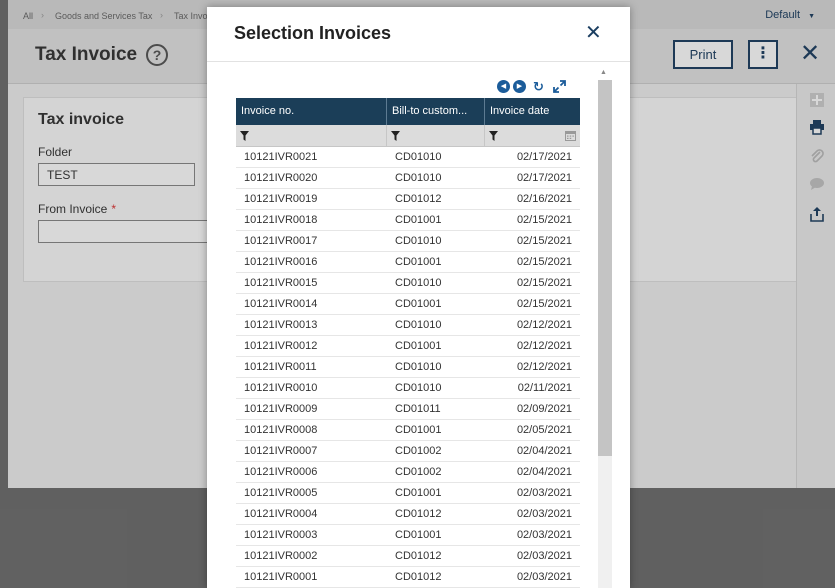 The width and height of the screenshot is (835, 588). I want to click on table-row: 10121IVR0019 CD01012 02/16/2021, so click(408, 199).